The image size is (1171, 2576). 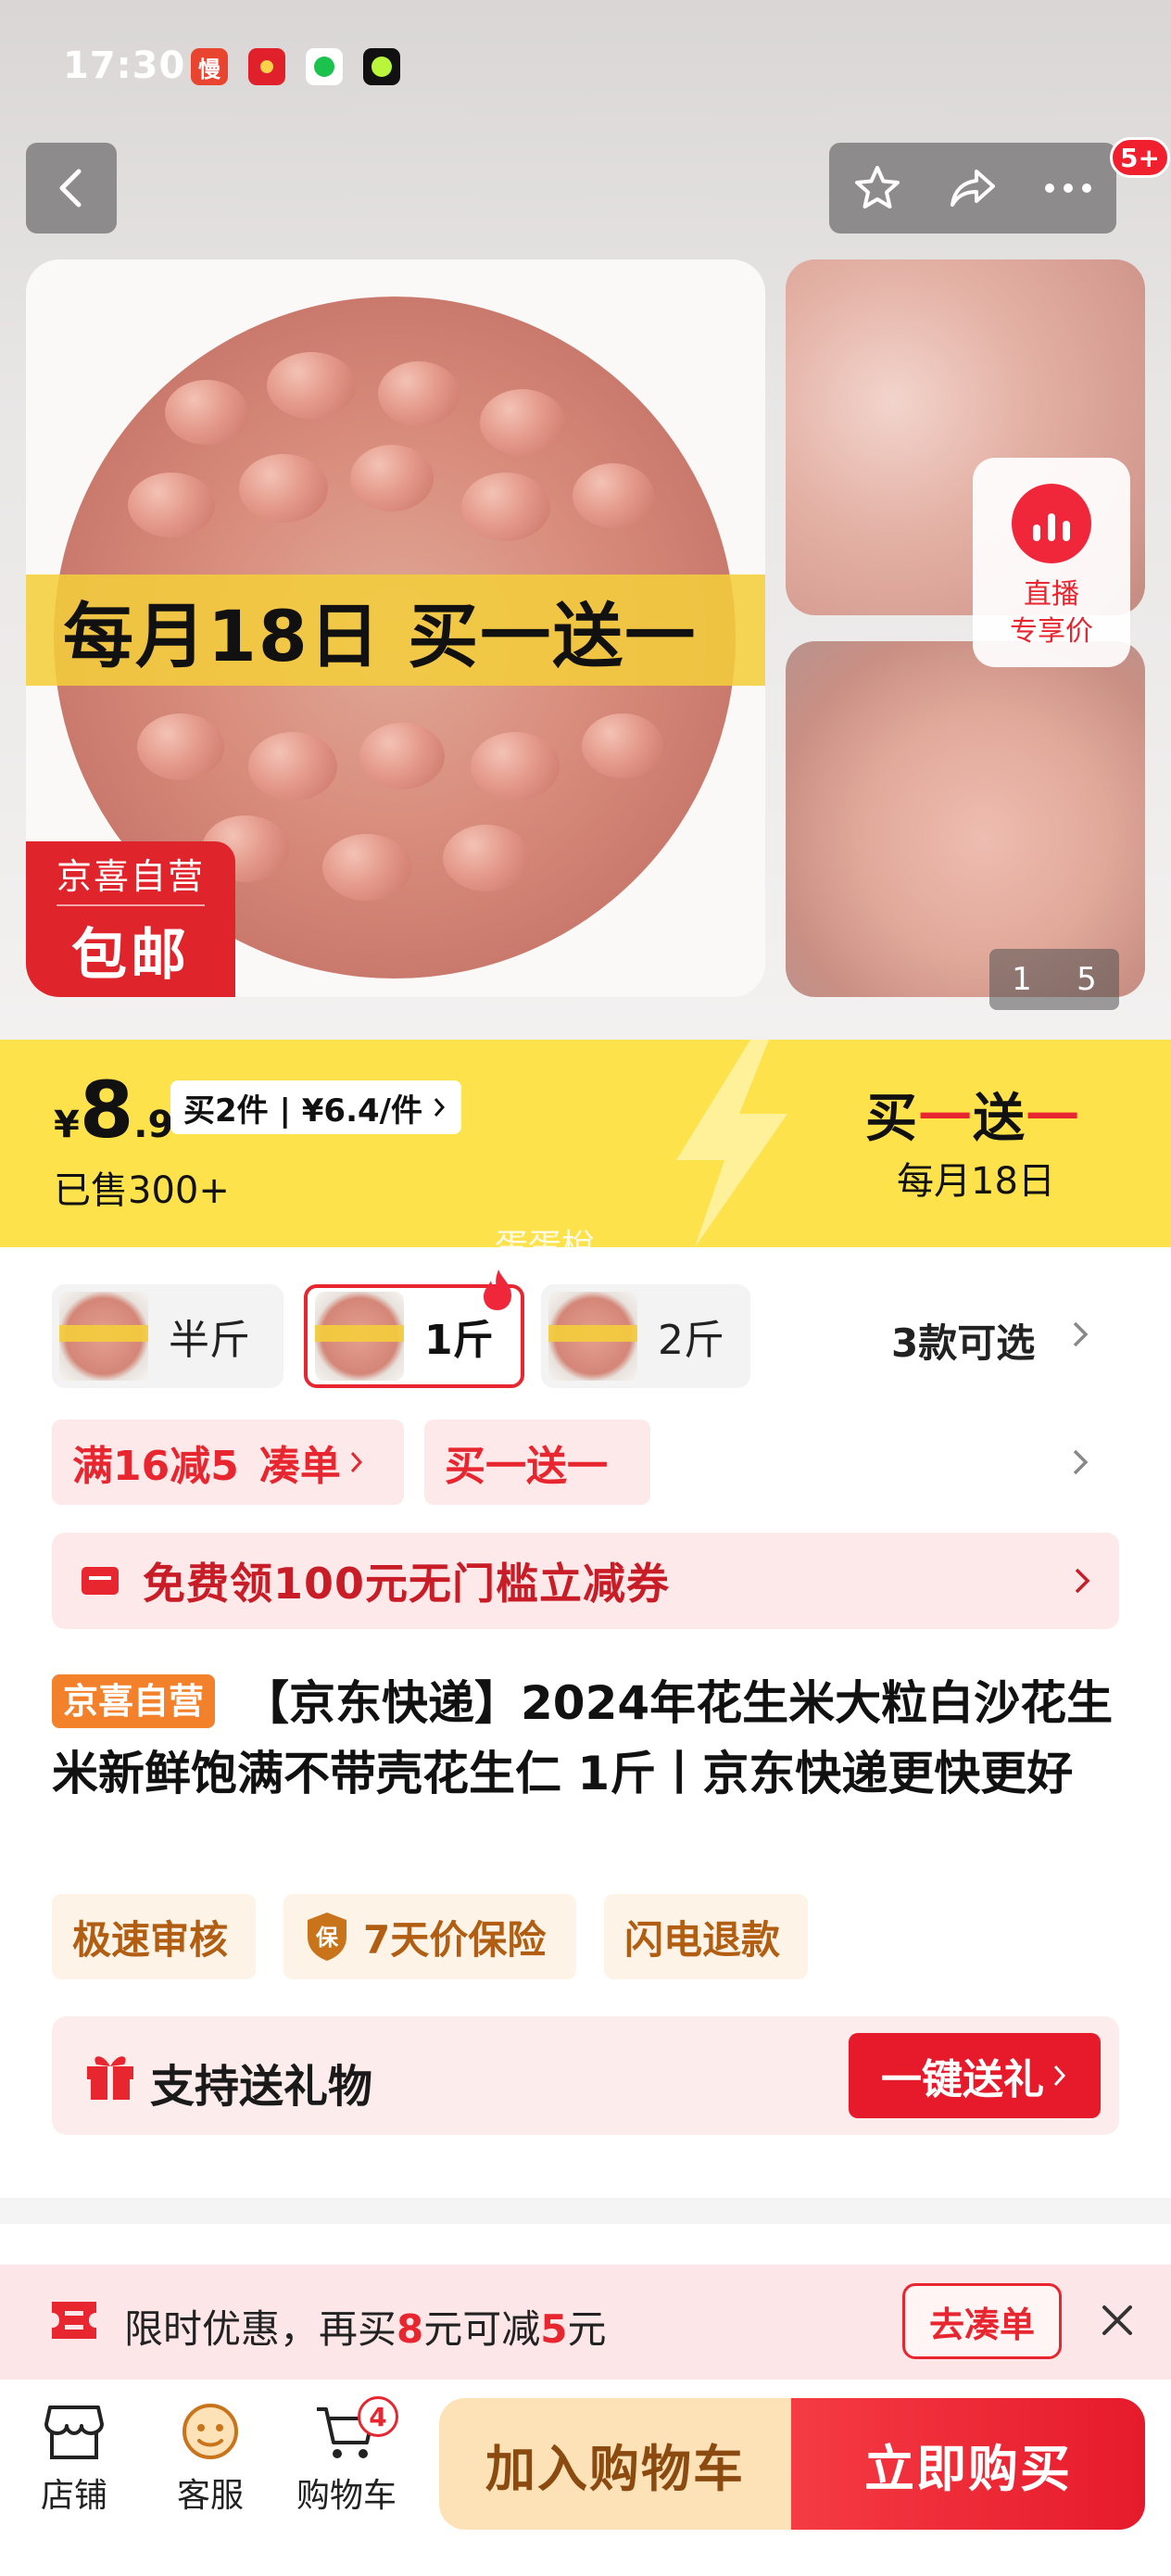 What do you see at coordinates (407, 1584) in the screenshot?
I see `coupon-text: 免费领100元无门槛立减券` at bounding box center [407, 1584].